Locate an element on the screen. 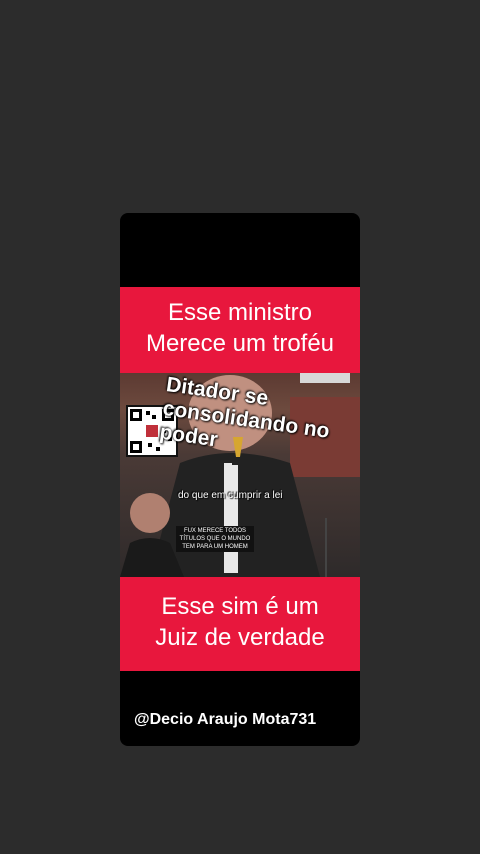 The width and height of the screenshot is (480, 854). bottom-banner-line1: Esse sim é um is located at coordinates (240, 606).